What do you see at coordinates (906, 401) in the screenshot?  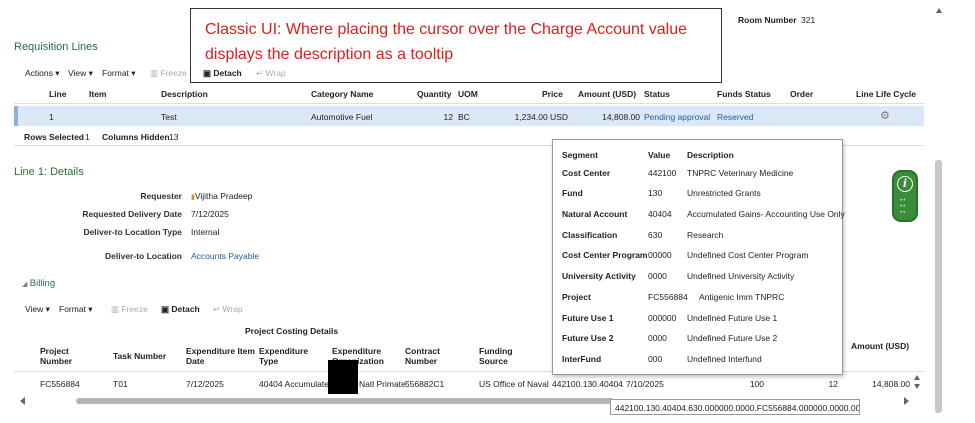 I see `scroll-right-icon` at bounding box center [906, 401].